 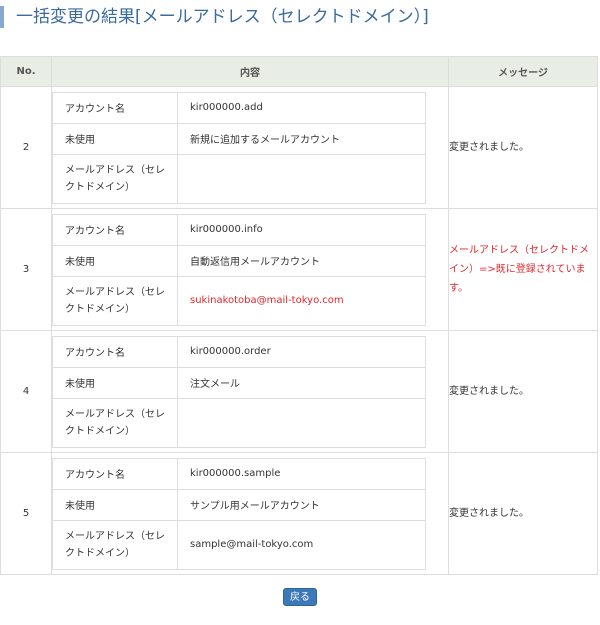 I want to click on page-title: 一括変更の結果[メールアドレス（セレクトドメイン）], so click(x=214, y=17).